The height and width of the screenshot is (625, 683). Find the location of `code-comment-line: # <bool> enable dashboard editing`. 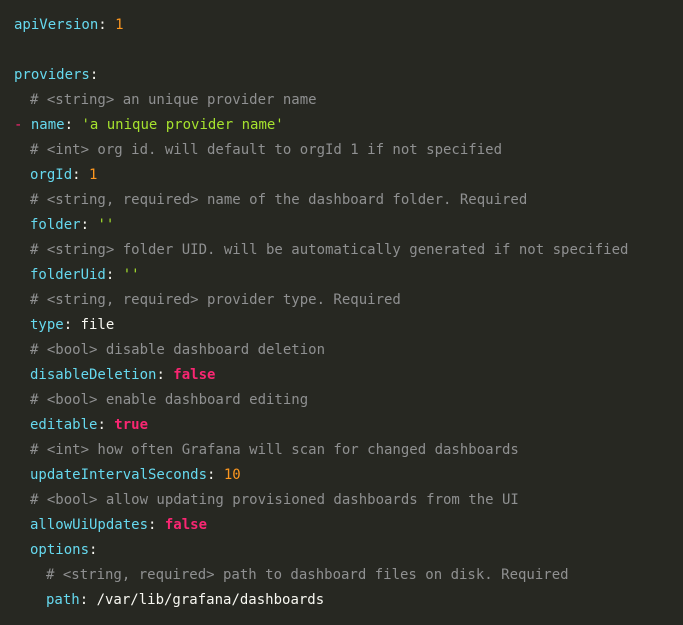

code-comment-line: # <bool> enable dashboard editing is located at coordinates (348, 400).